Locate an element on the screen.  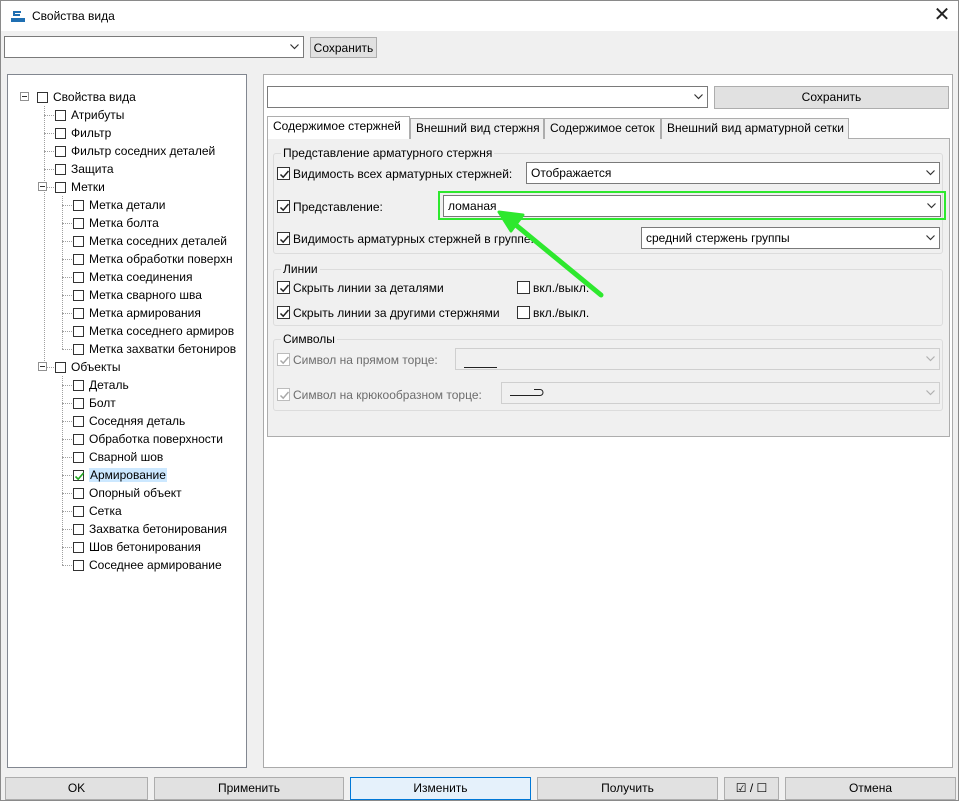
tree-item: Болт is located at coordinates (124, 403).